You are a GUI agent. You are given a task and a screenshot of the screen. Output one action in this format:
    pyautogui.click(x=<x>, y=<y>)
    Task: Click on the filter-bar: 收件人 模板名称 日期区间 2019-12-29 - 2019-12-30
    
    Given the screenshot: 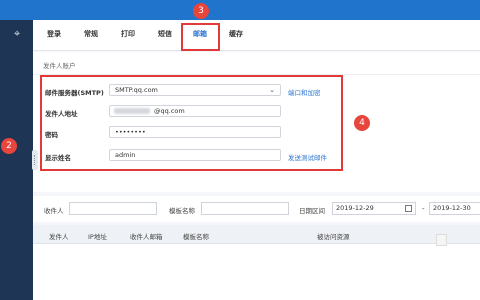 What is the action you would take?
    pyautogui.click(x=256, y=209)
    